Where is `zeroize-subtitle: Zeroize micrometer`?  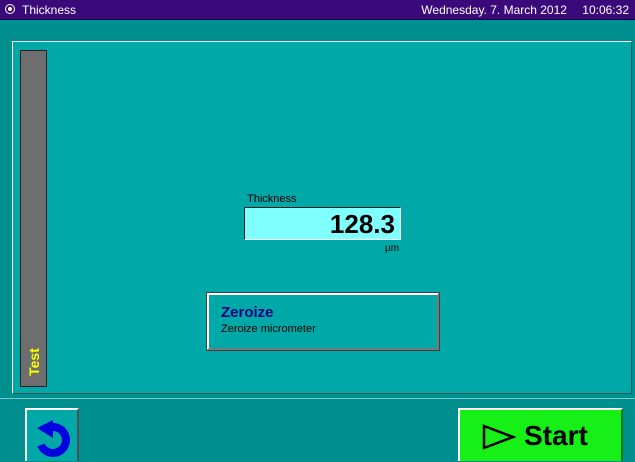
zeroize-subtitle: Zeroize micrometer is located at coordinates (268, 329).